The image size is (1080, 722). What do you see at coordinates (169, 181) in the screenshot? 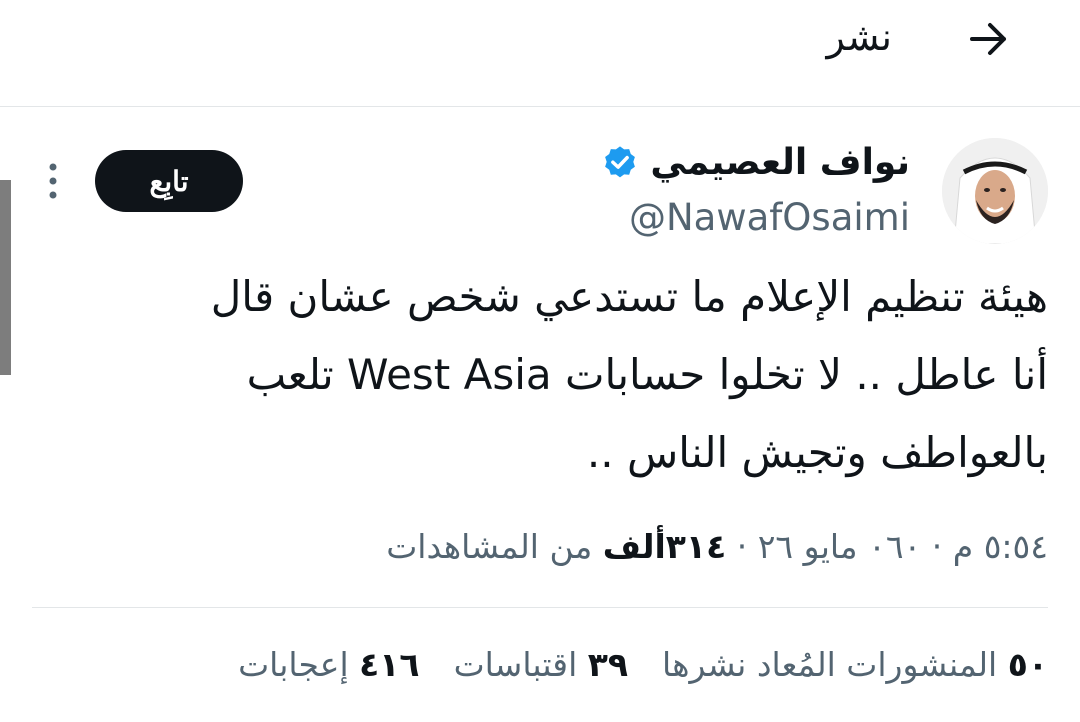
I see `follow-button: تابِع` at bounding box center [169, 181].